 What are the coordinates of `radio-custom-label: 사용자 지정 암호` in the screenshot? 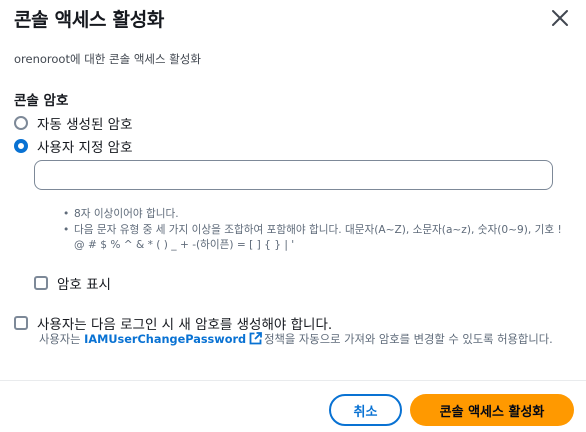 It's located at (85, 148).